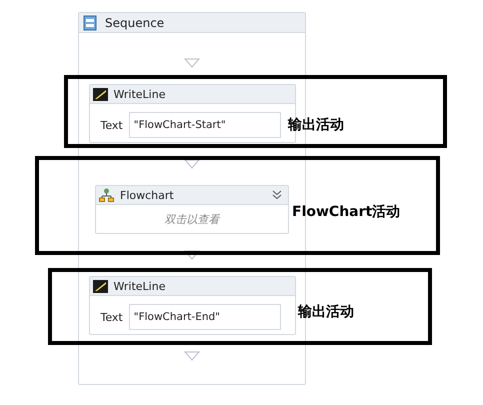 The width and height of the screenshot is (483, 405). What do you see at coordinates (134, 23) in the screenshot?
I see `sequence-title: Sequence` at bounding box center [134, 23].